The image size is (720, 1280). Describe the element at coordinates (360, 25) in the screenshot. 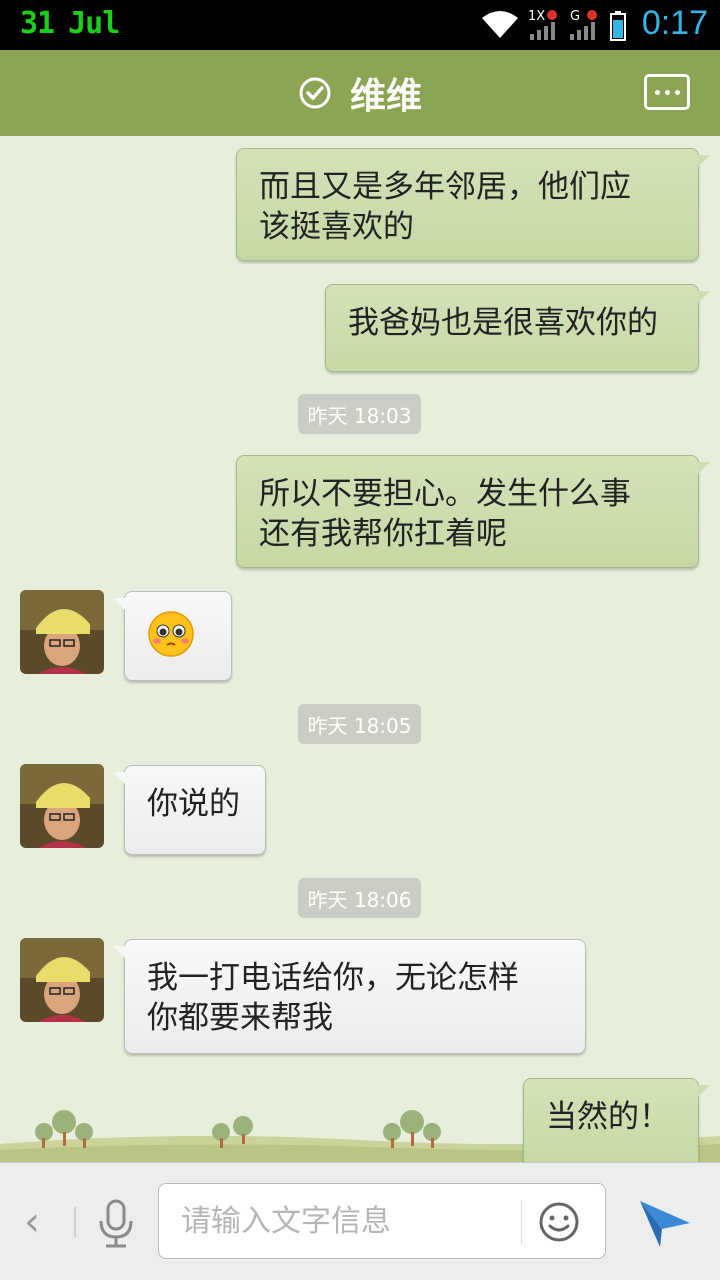

I see `status-bar: 31 Jul 1X G 0:17` at that location.